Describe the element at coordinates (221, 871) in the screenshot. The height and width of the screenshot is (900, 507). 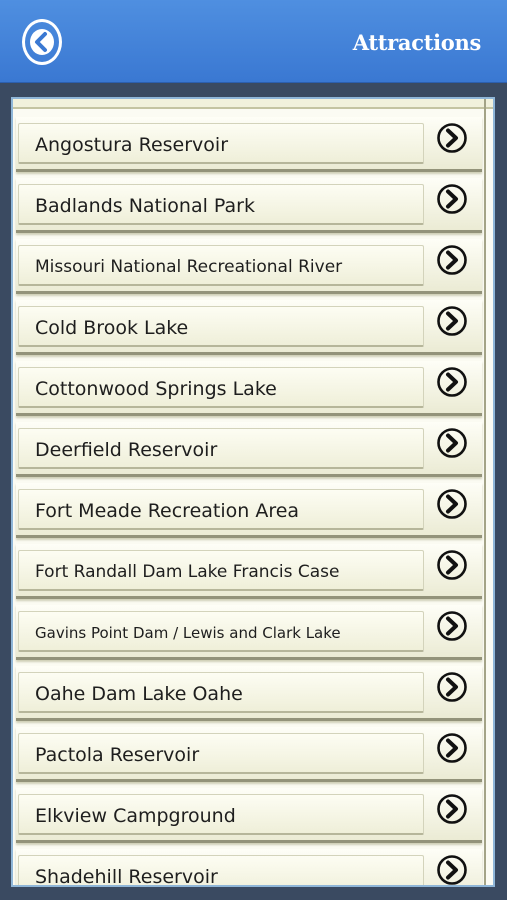
I see `list-item-label-box: Shadehill Reservoir` at that location.